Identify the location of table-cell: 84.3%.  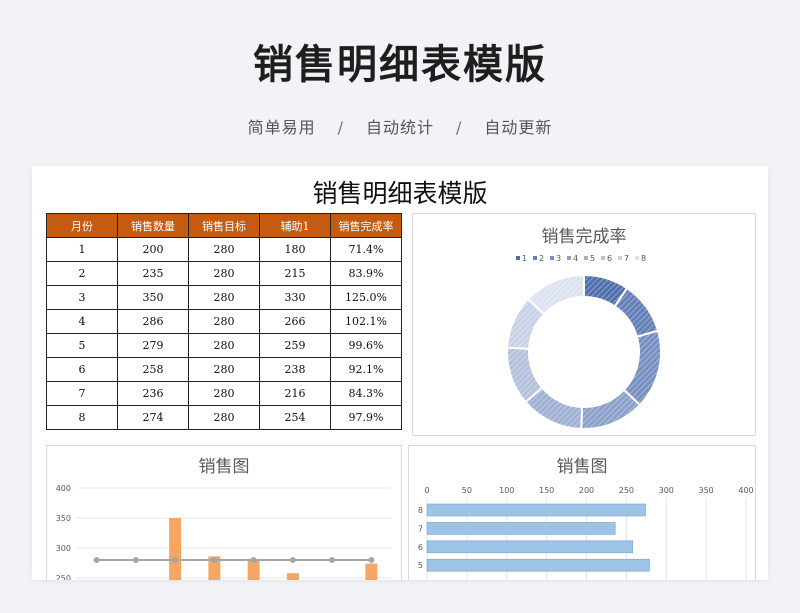
(366, 393).